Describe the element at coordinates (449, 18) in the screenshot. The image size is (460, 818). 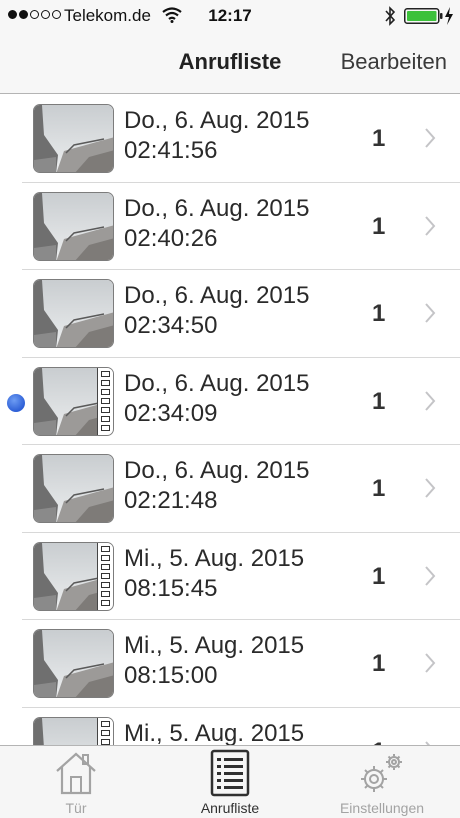
I see `charging-bolt-icon` at that location.